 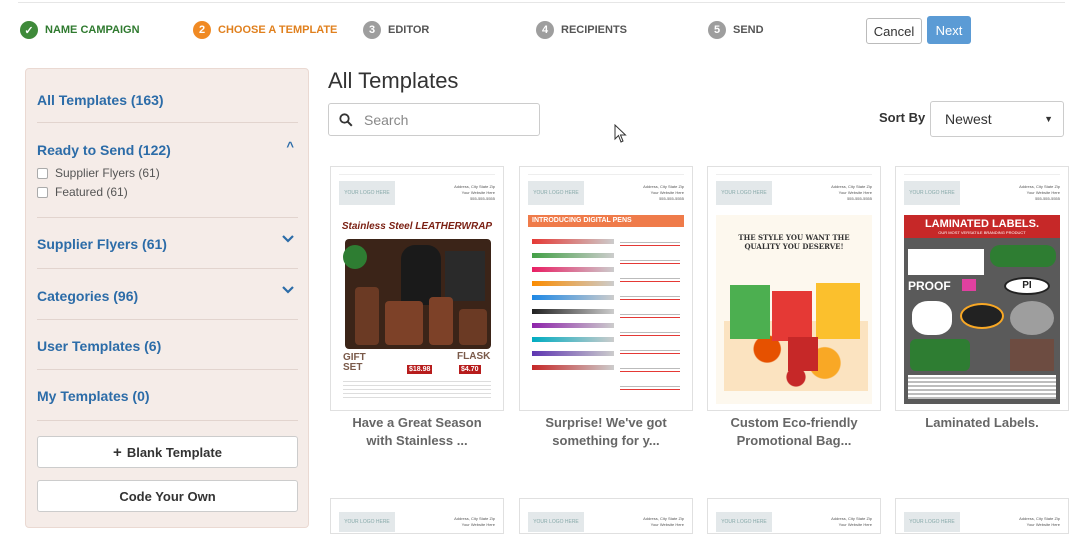 I want to click on preview-title: LAMINATED LABELS., so click(x=982, y=222).